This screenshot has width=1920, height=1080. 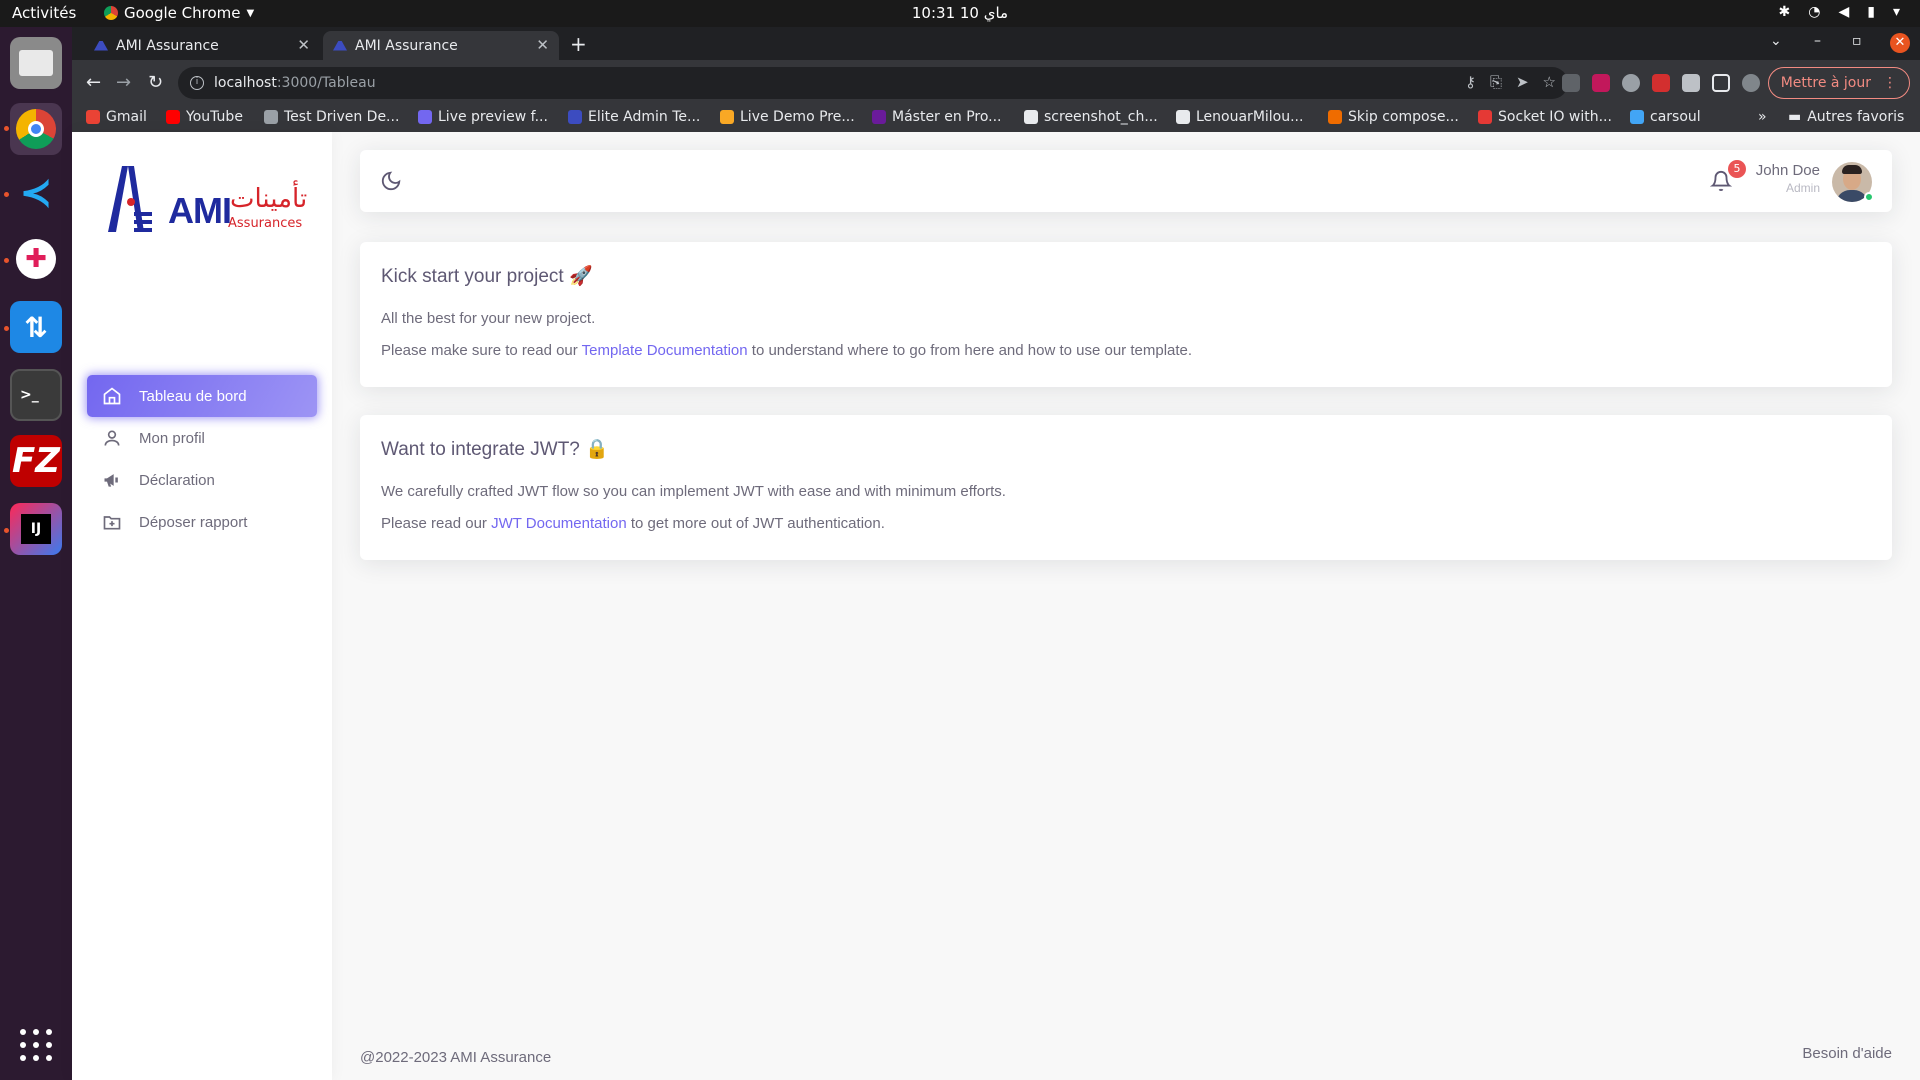 I want to click on tab-ami-assurance-2: AMI Assurance ✕, so click(x=441, y=45).